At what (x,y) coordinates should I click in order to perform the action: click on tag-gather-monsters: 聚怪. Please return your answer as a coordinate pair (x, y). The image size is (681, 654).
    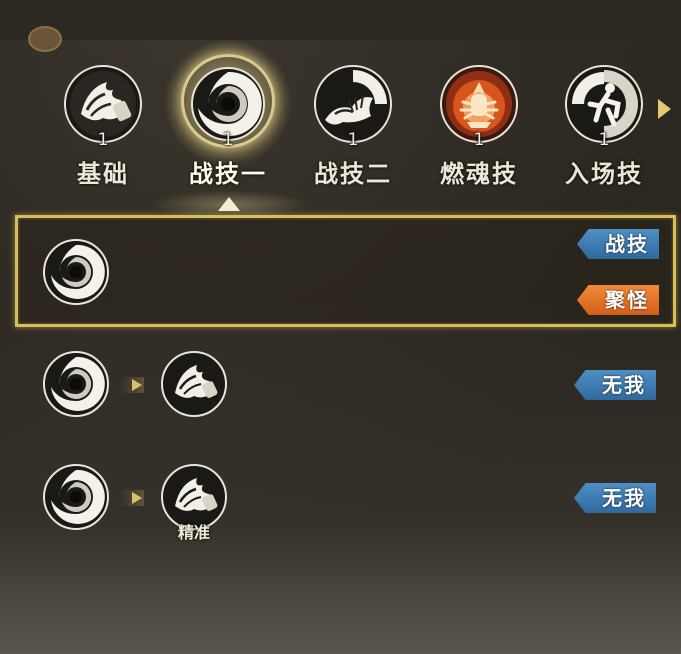
    Looking at the image, I should click on (618, 300).